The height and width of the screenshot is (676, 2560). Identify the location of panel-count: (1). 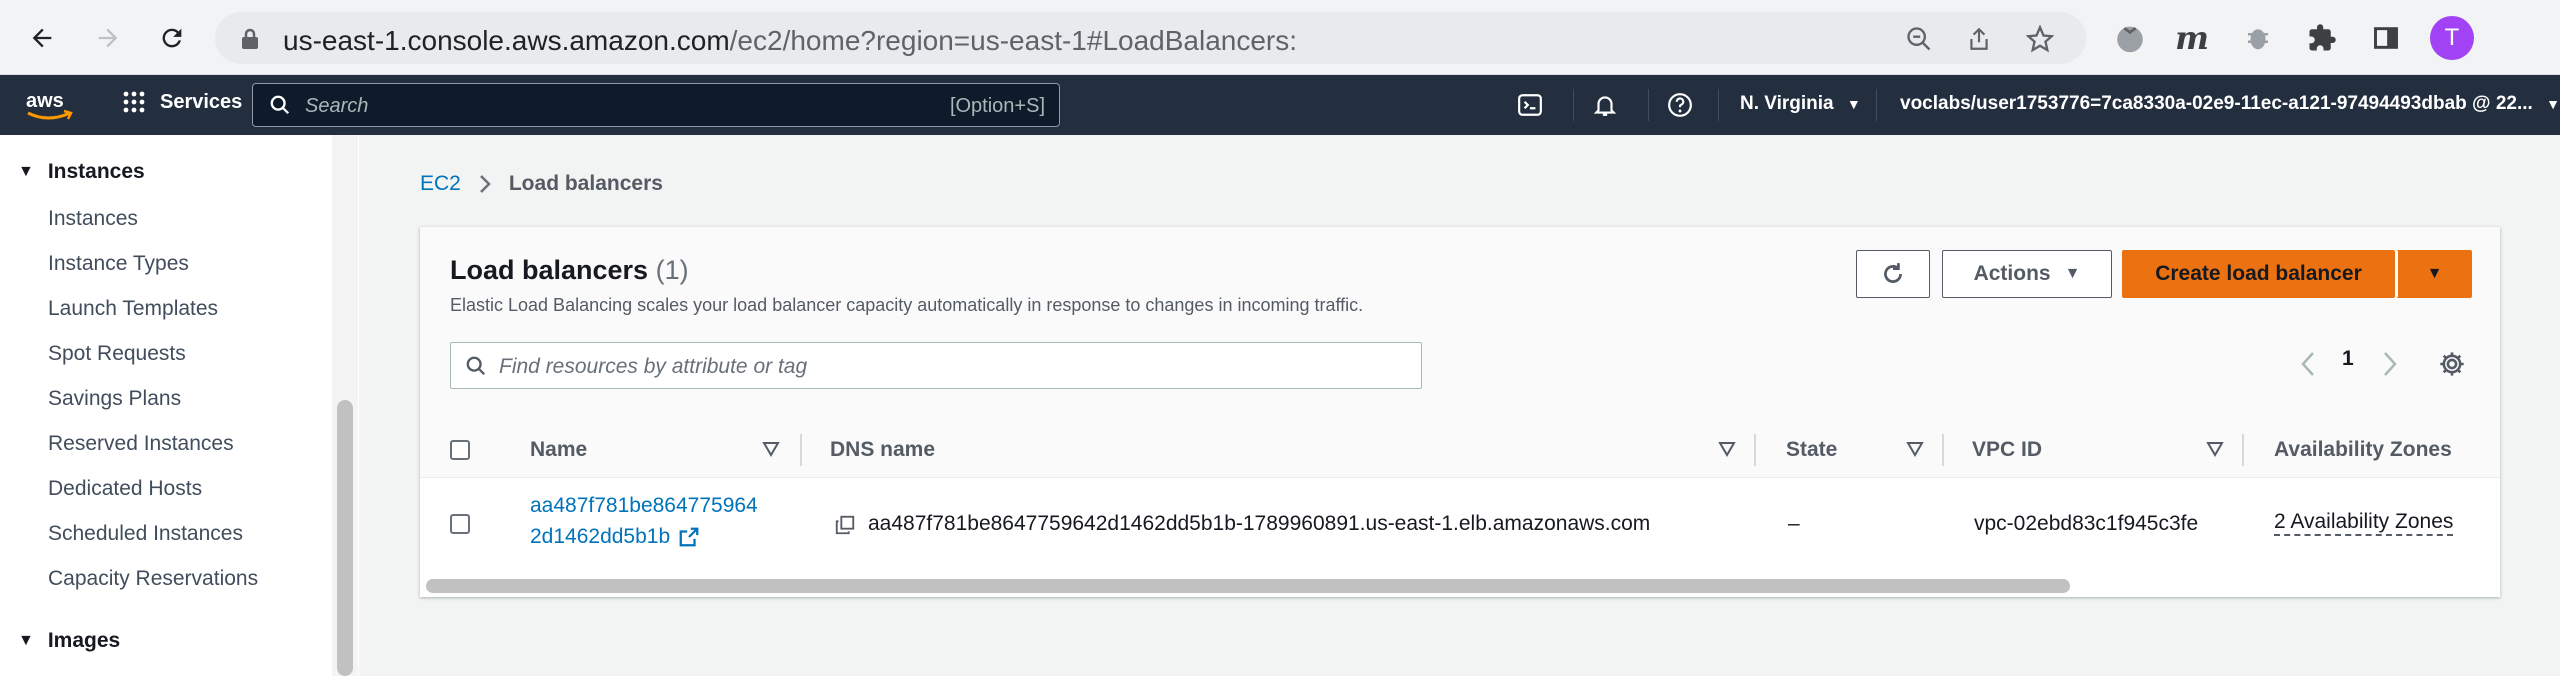
(672, 270).